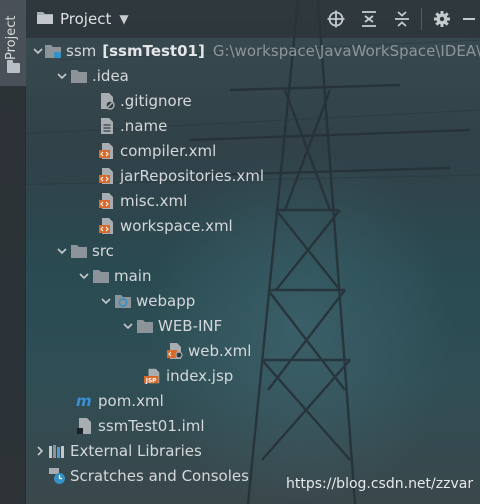 The width and height of the screenshot is (480, 504). Describe the element at coordinates (156, 100) in the screenshot. I see `file-label: .gitignore` at that location.